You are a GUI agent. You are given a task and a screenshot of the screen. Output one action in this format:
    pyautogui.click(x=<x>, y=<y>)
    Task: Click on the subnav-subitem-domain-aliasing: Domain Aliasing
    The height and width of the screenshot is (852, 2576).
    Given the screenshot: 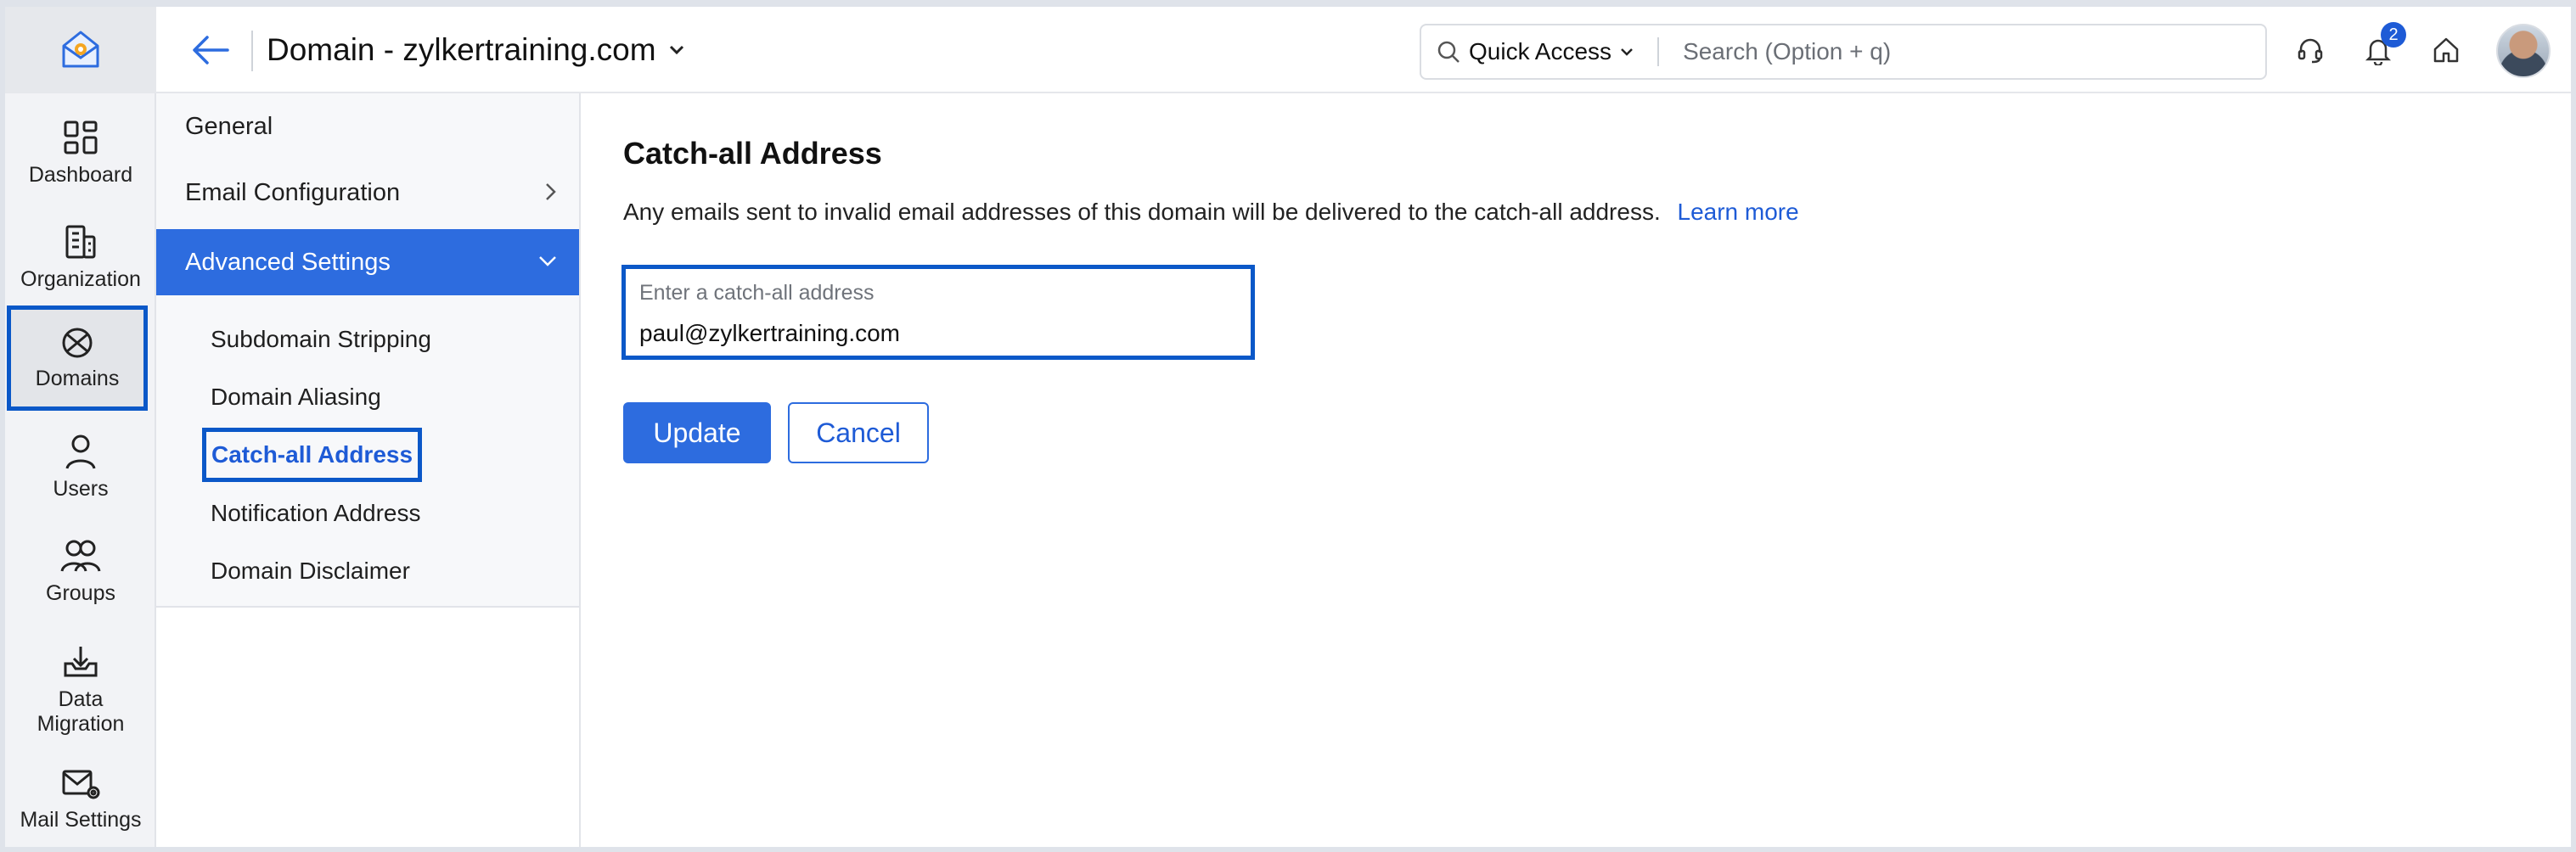 What is the action you would take?
    pyautogui.click(x=296, y=397)
    